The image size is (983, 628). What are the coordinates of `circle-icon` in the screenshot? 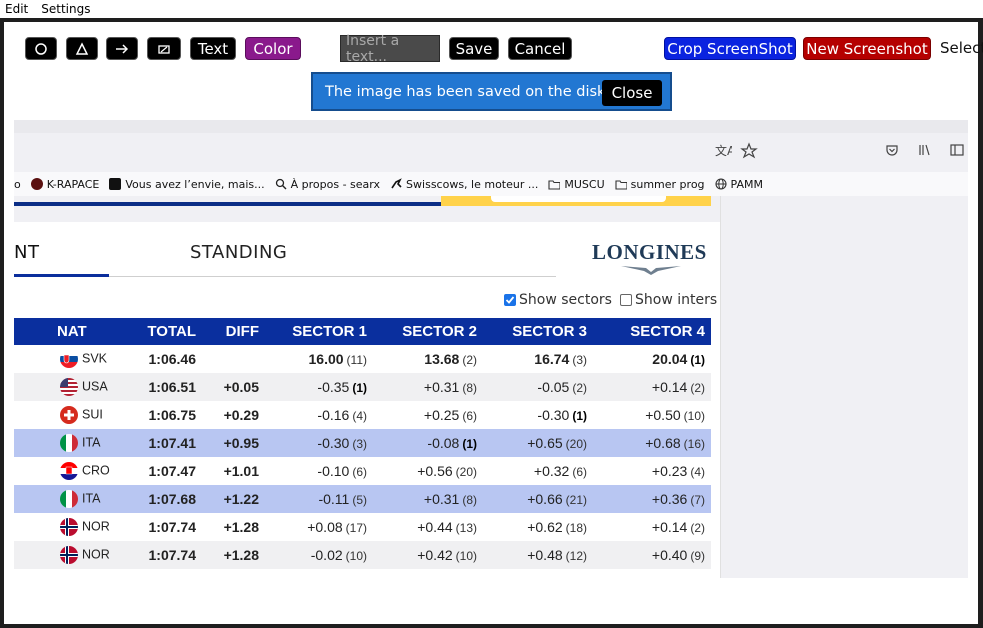 It's located at (41, 48).